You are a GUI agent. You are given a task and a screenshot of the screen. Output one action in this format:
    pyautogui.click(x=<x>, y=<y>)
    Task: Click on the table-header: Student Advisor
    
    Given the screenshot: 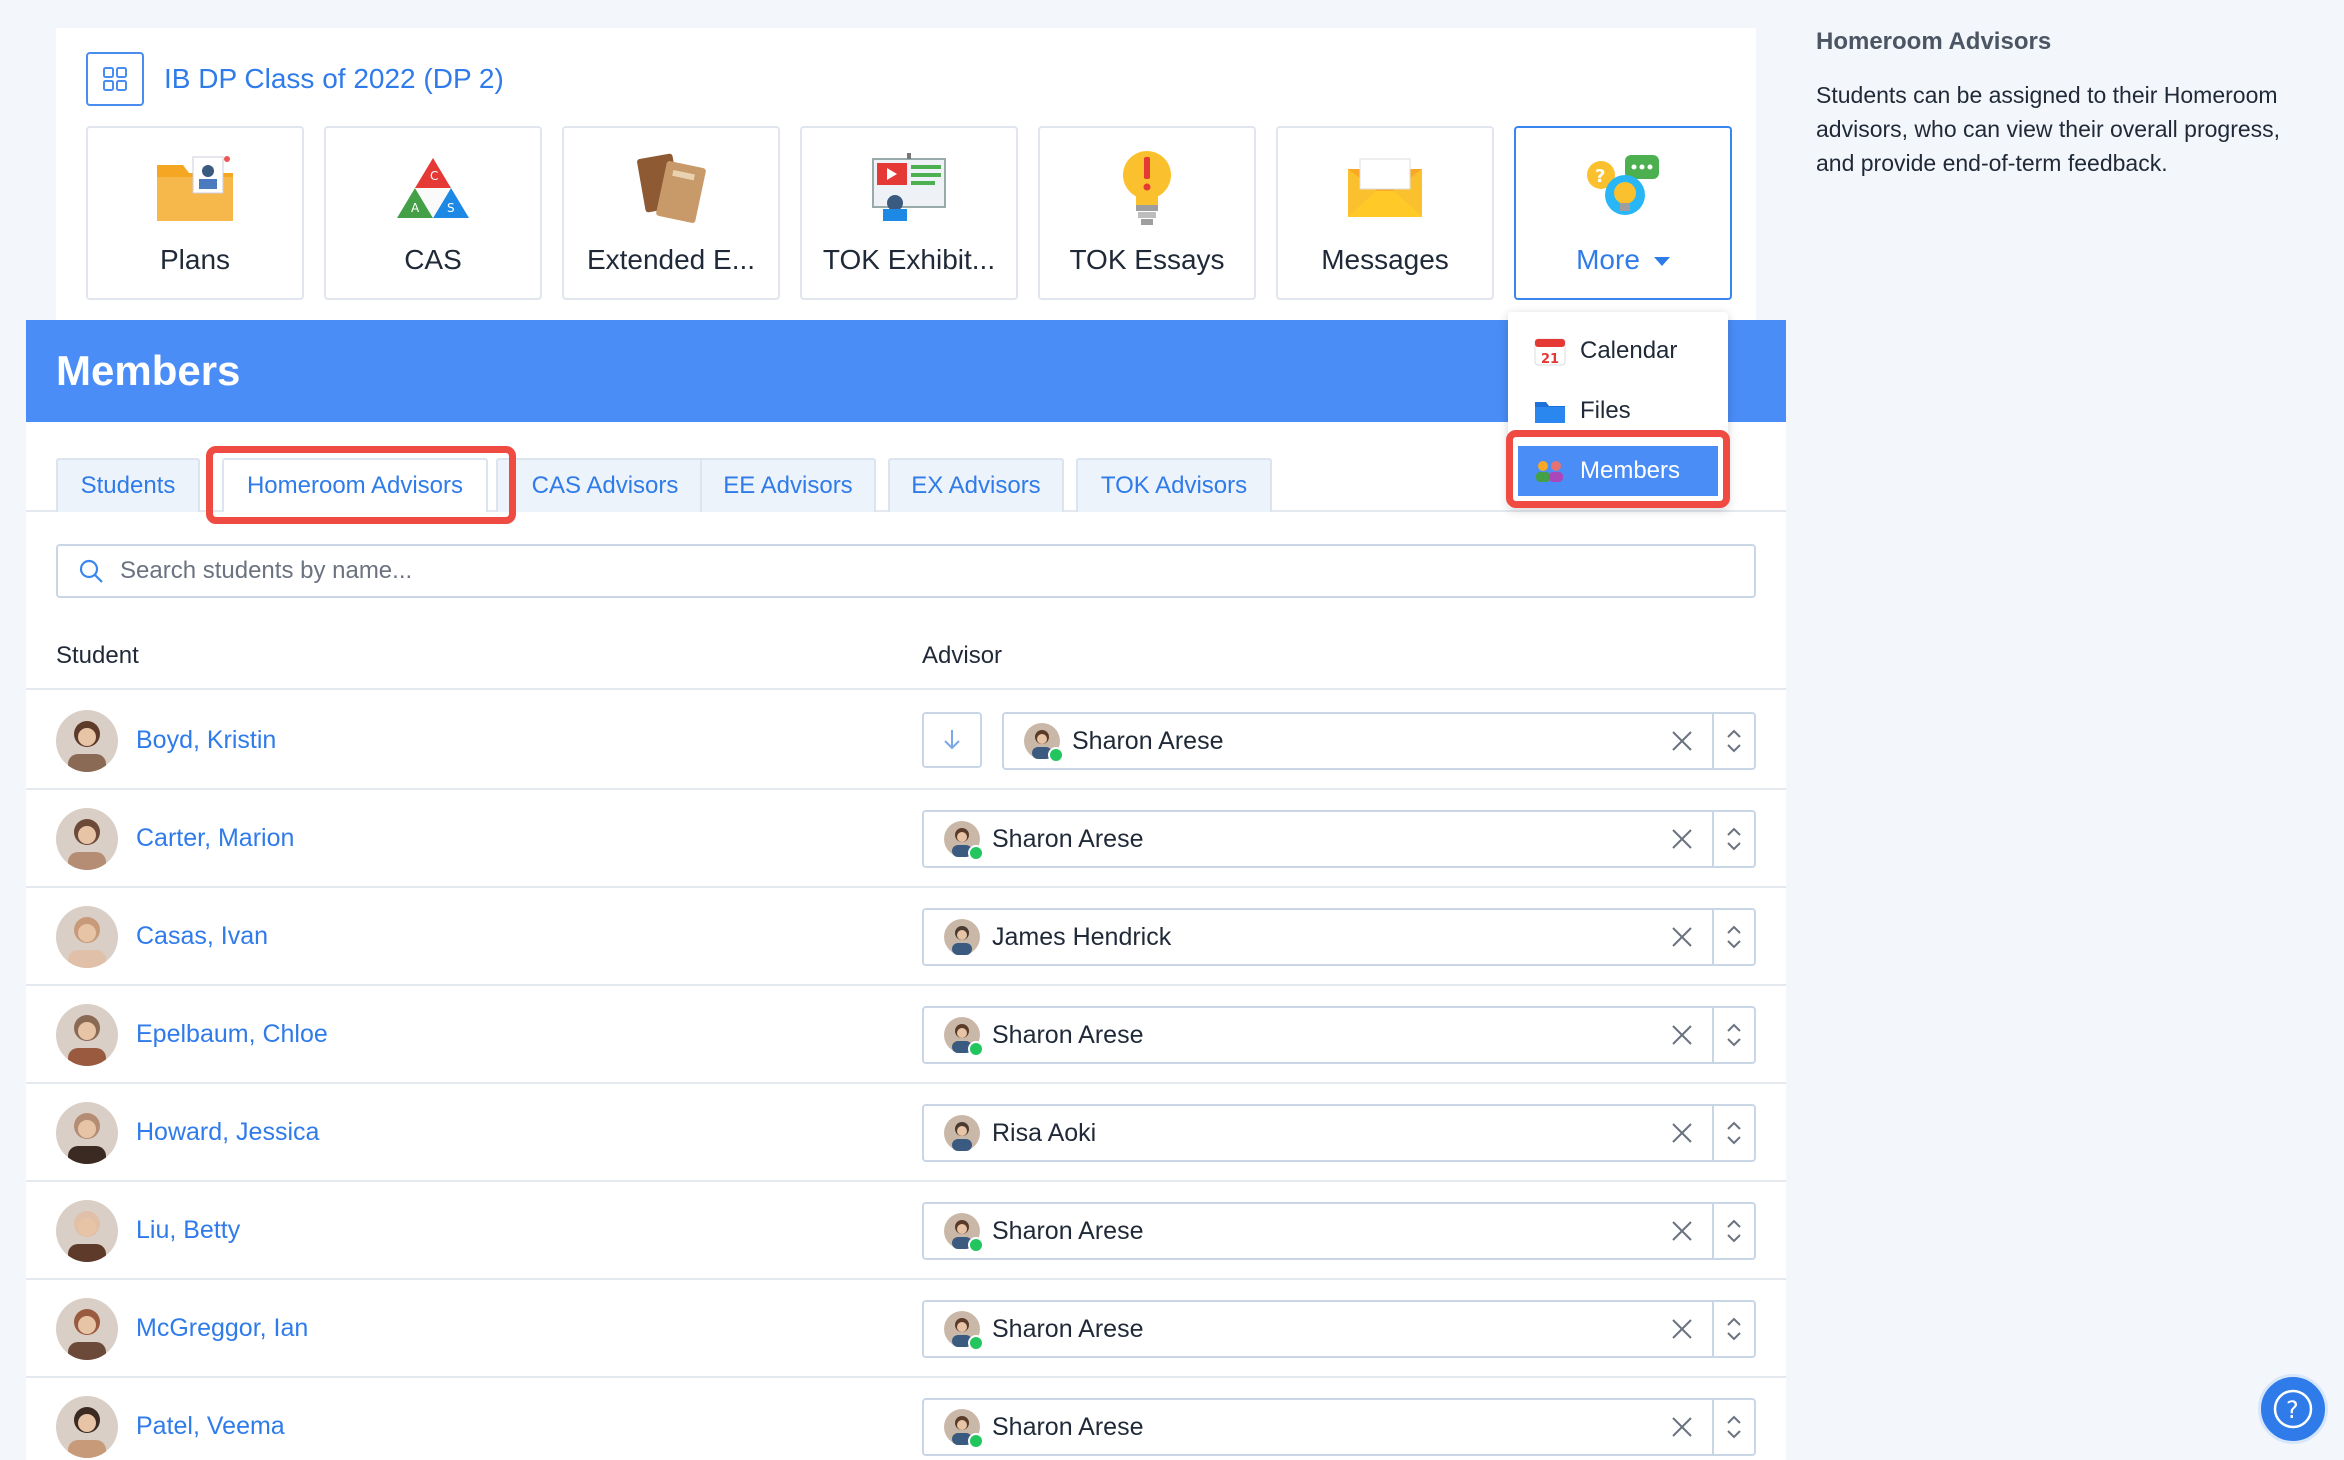 What is the action you would take?
    pyautogui.click(x=906, y=655)
    